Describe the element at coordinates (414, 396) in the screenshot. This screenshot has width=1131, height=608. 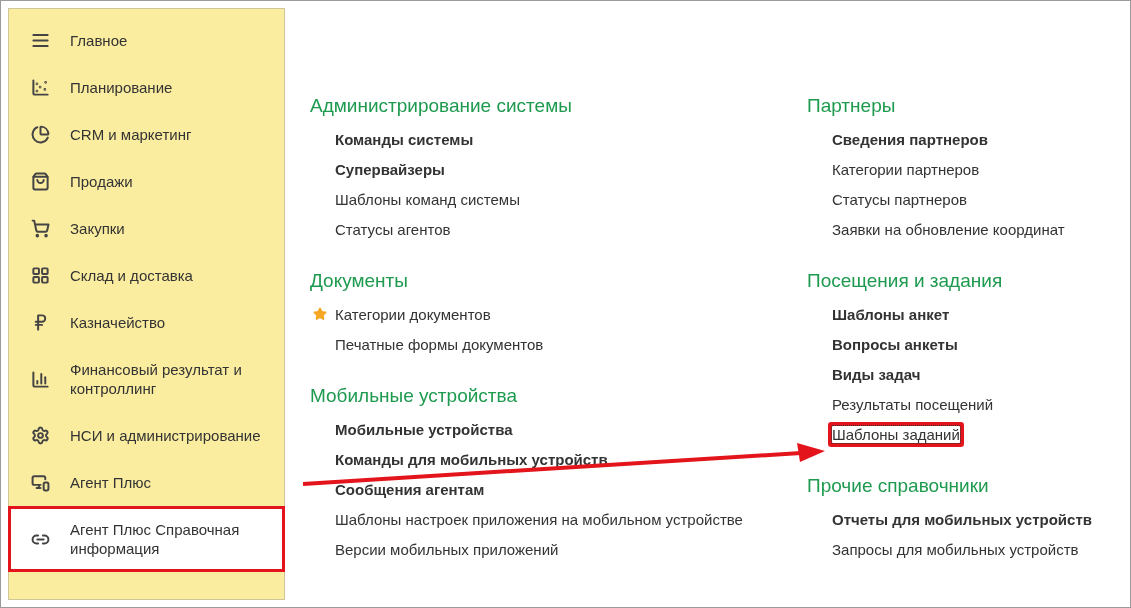
I see `section-title: Мобильные устройства` at that location.